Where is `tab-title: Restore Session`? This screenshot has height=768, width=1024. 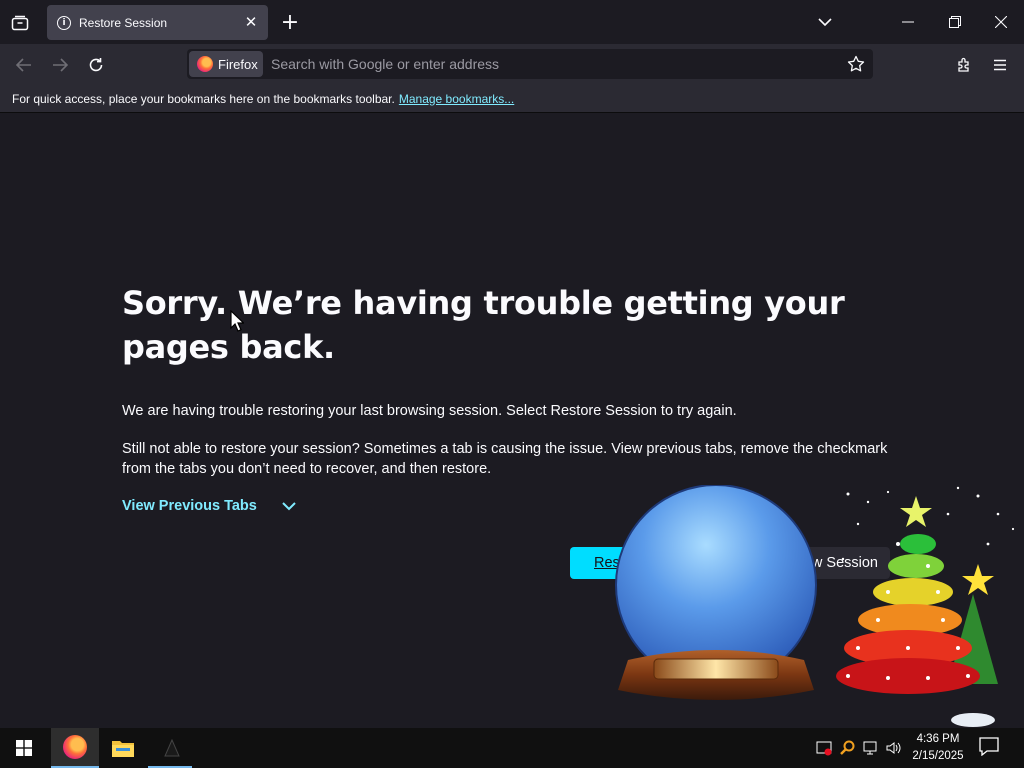 tab-title: Restore Session is located at coordinates (123, 22).